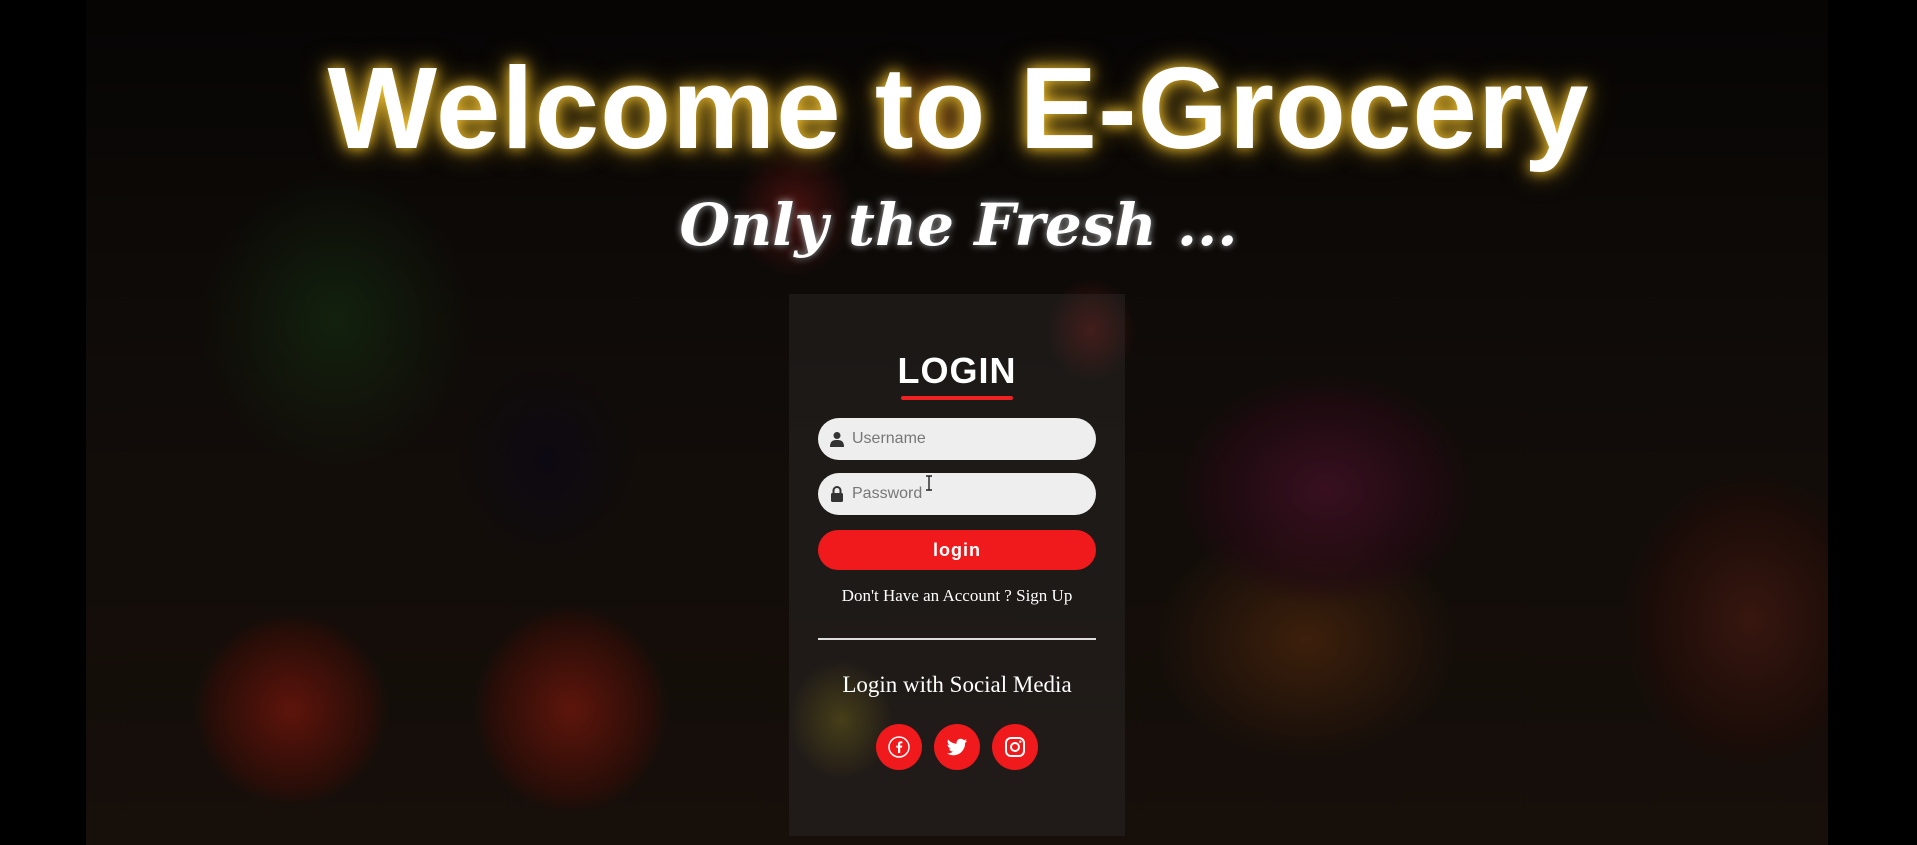 This screenshot has height=845, width=1917. Describe the element at coordinates (957, 684) in the screenshot. I see `social-login-title: Login with Social Media` at that location.